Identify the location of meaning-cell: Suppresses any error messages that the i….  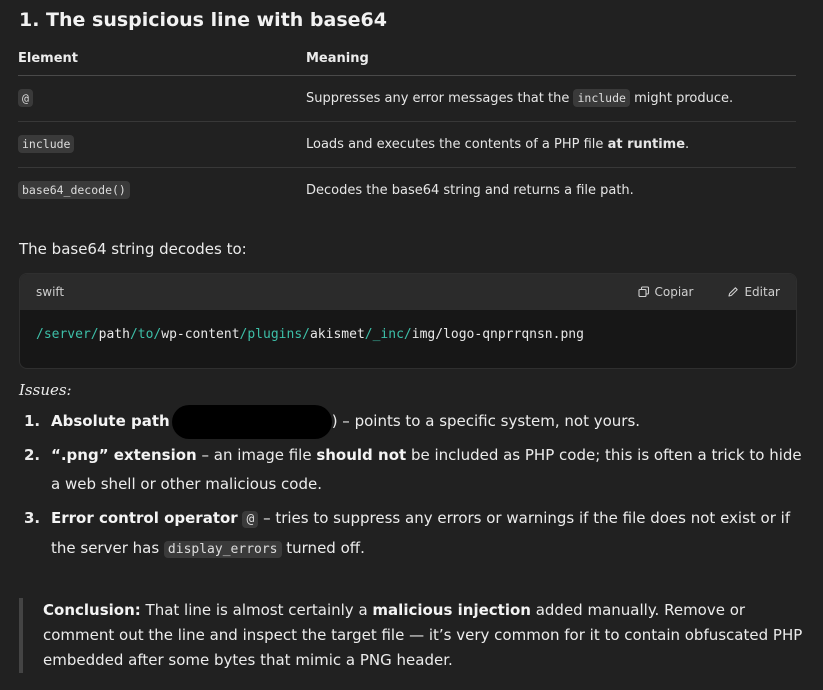
(551, 98).